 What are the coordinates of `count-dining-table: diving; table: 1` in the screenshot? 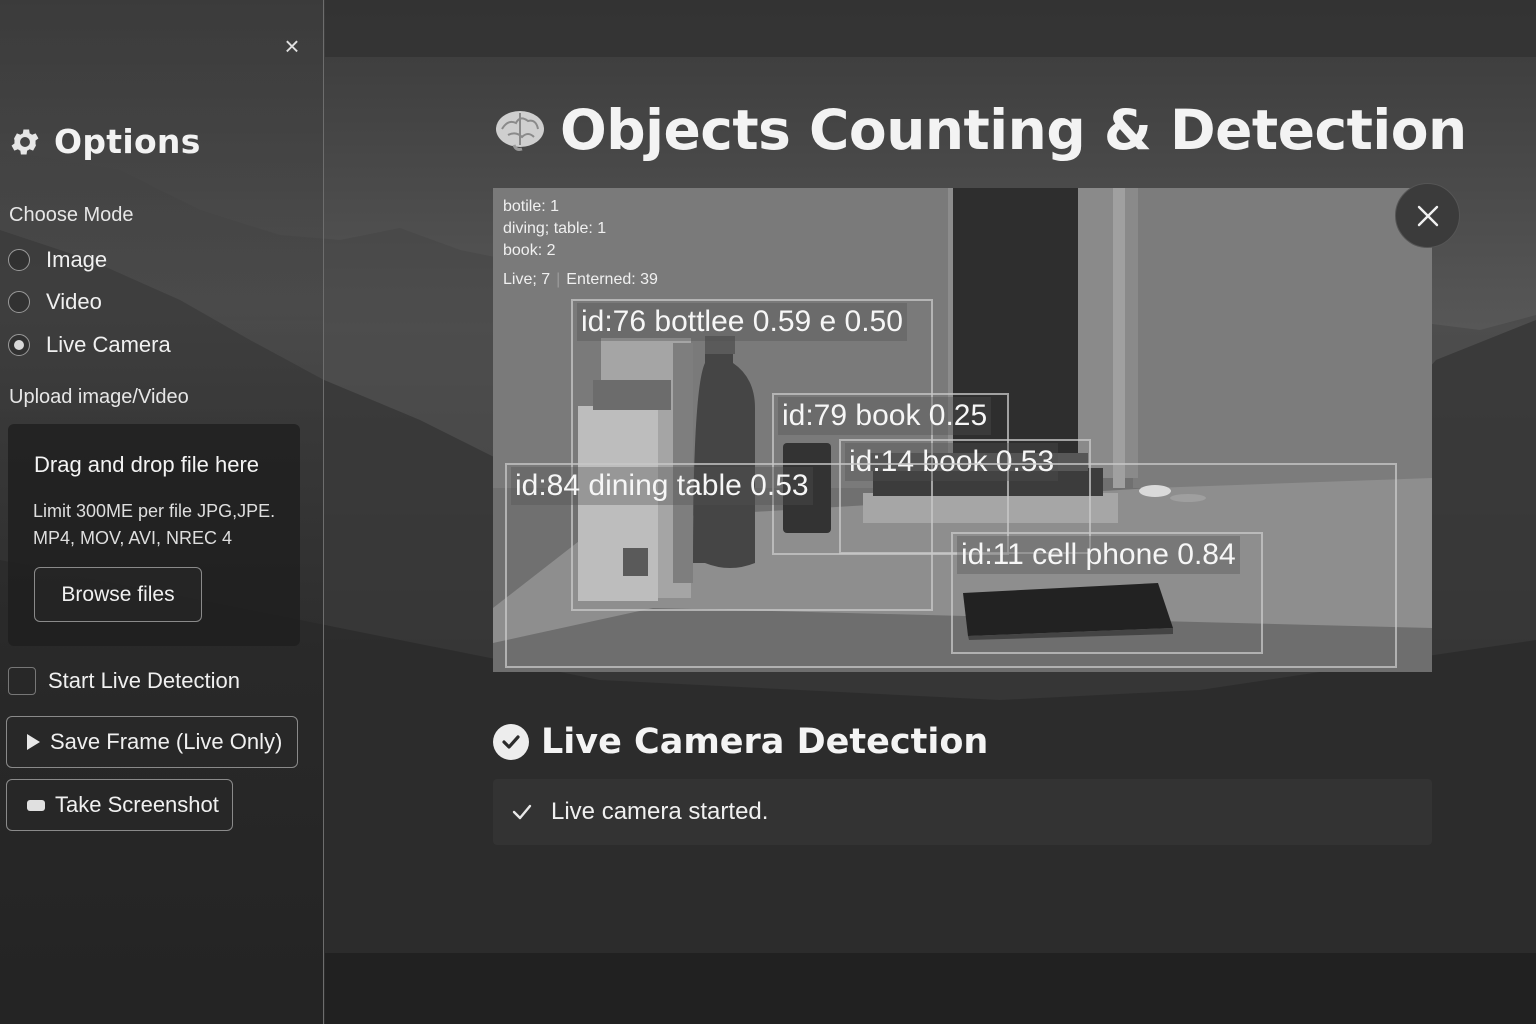 It's located at (555, 228).